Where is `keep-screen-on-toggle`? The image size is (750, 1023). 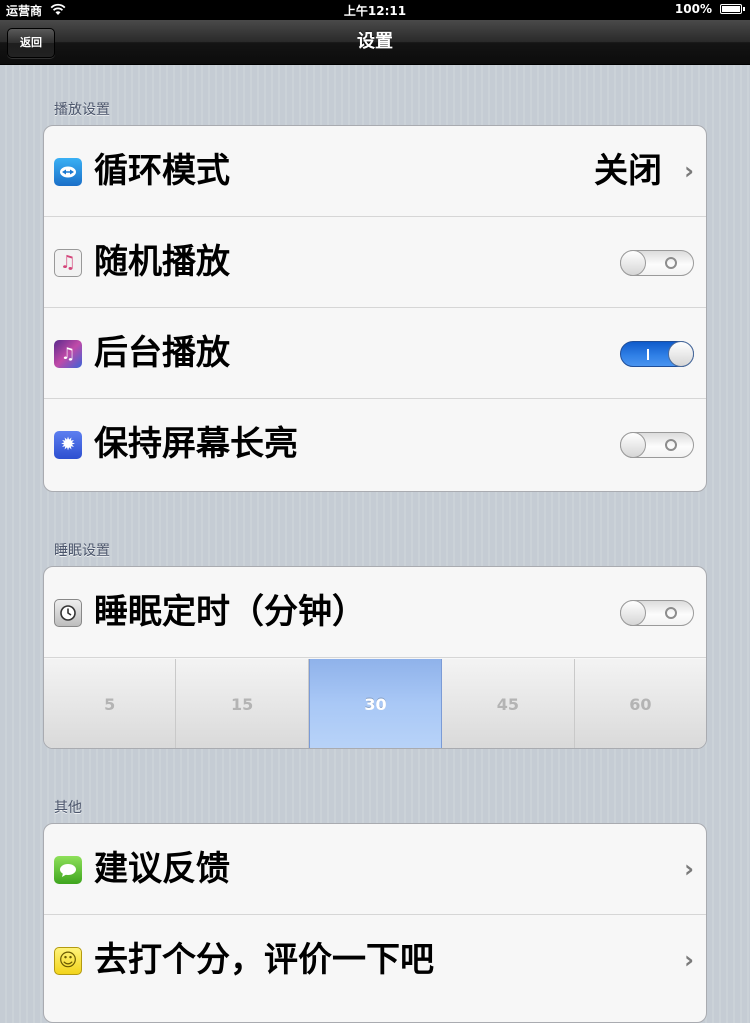 keep-screen-on-toggle is located at coordinates (657, 445).